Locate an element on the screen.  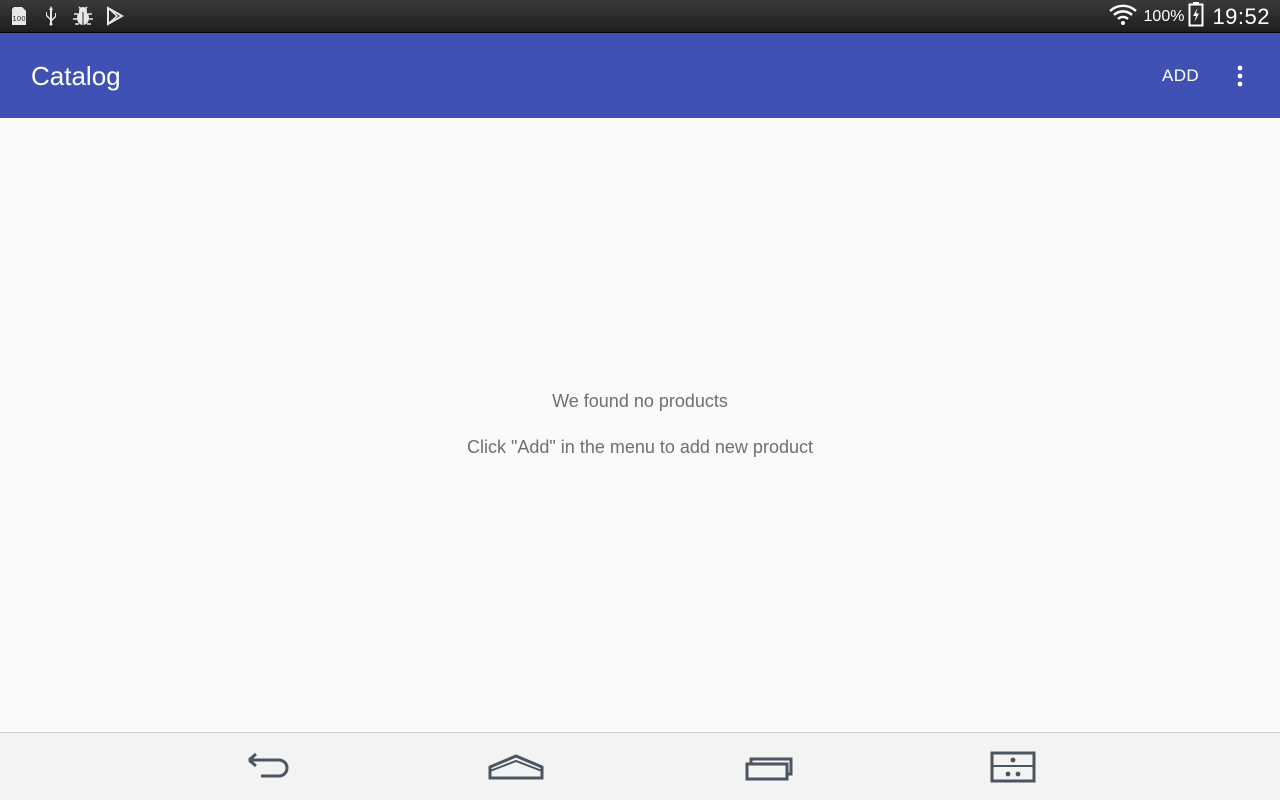
empty-state-title: We found no products is located at coordinates (640, 401).